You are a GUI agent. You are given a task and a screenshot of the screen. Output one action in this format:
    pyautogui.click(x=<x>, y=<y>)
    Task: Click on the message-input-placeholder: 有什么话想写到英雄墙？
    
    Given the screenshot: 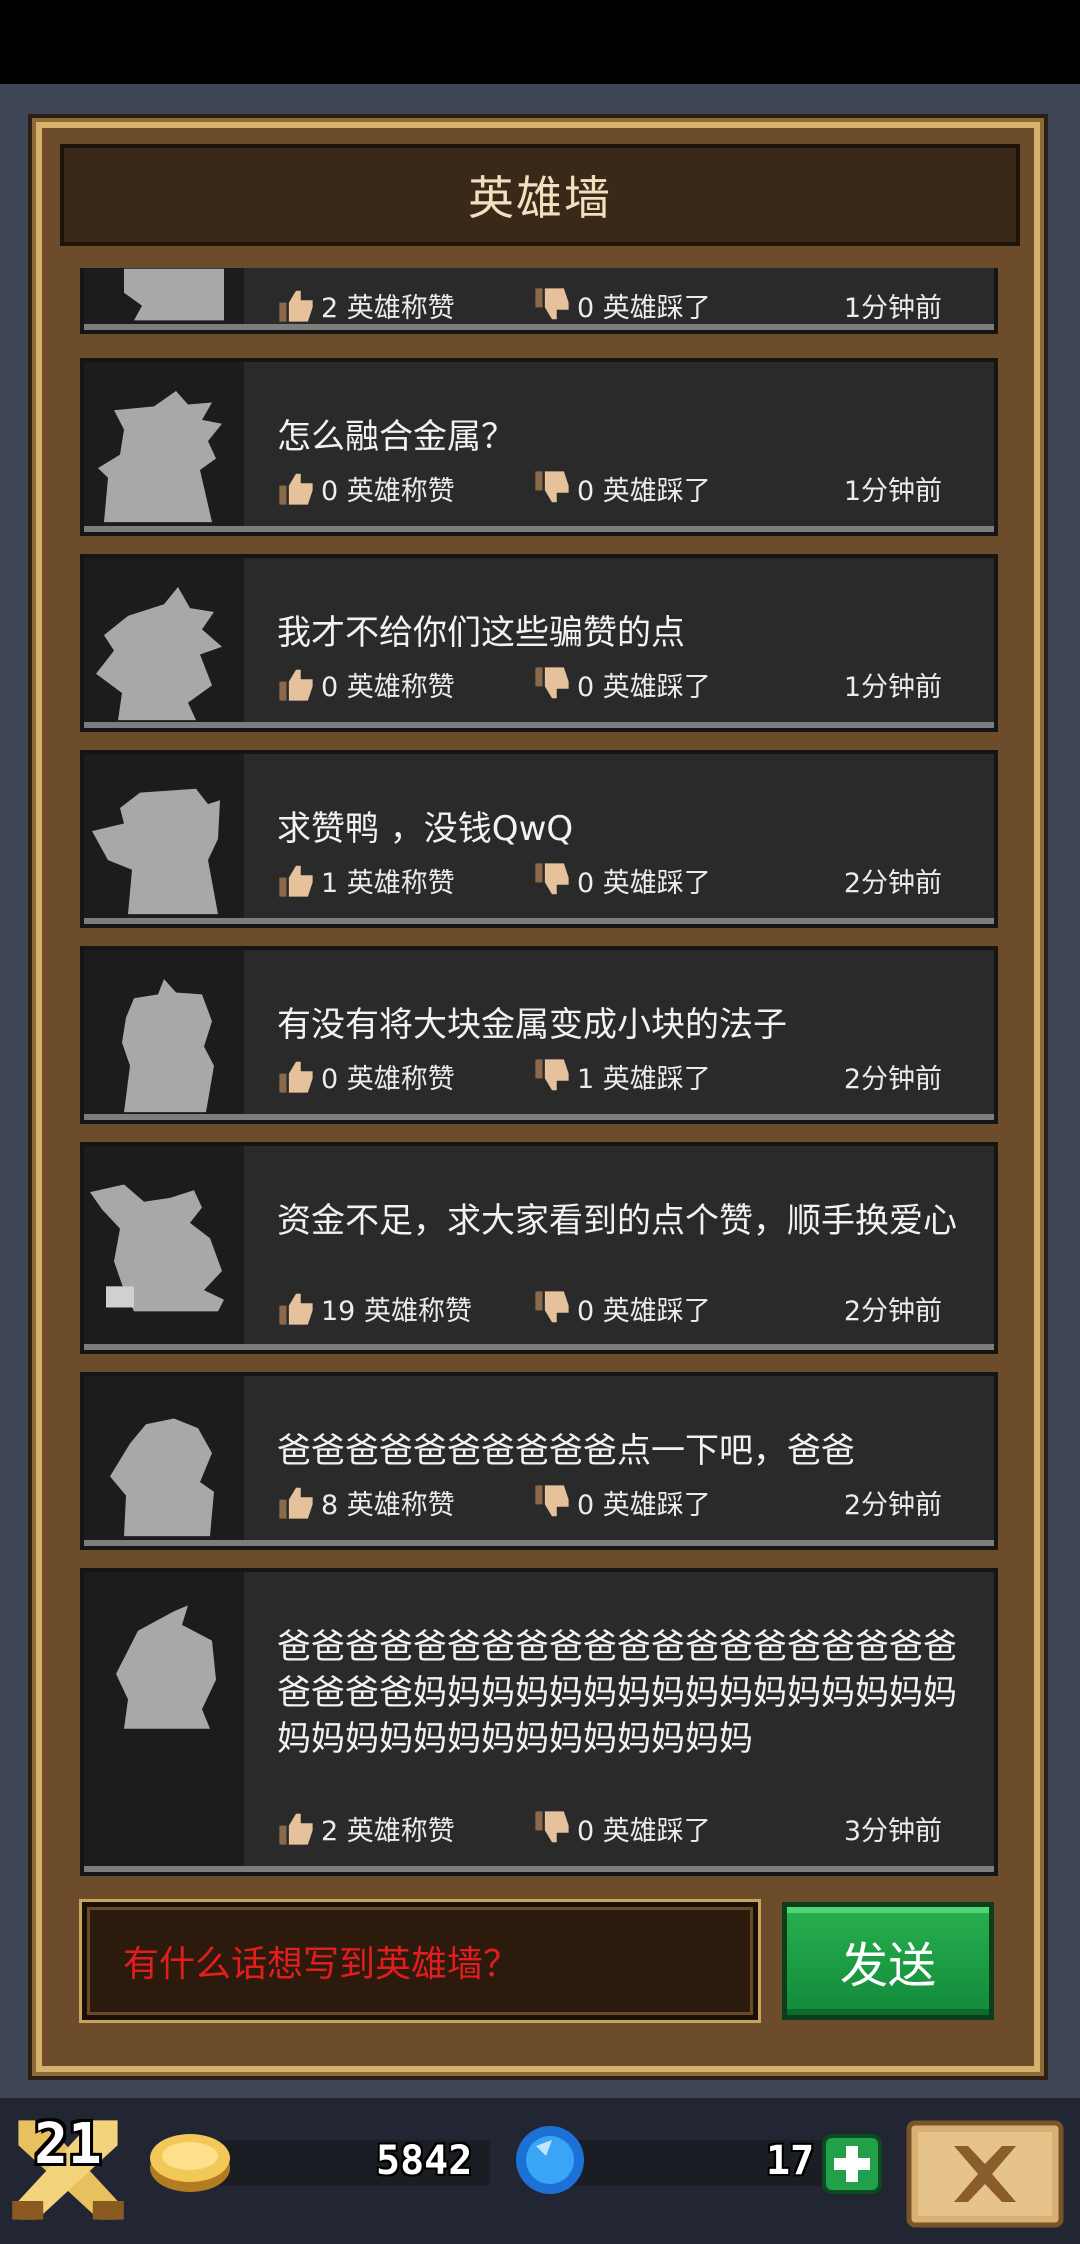 What is the action you would take?
    pyautogui.click(x=321, y=1964)
    